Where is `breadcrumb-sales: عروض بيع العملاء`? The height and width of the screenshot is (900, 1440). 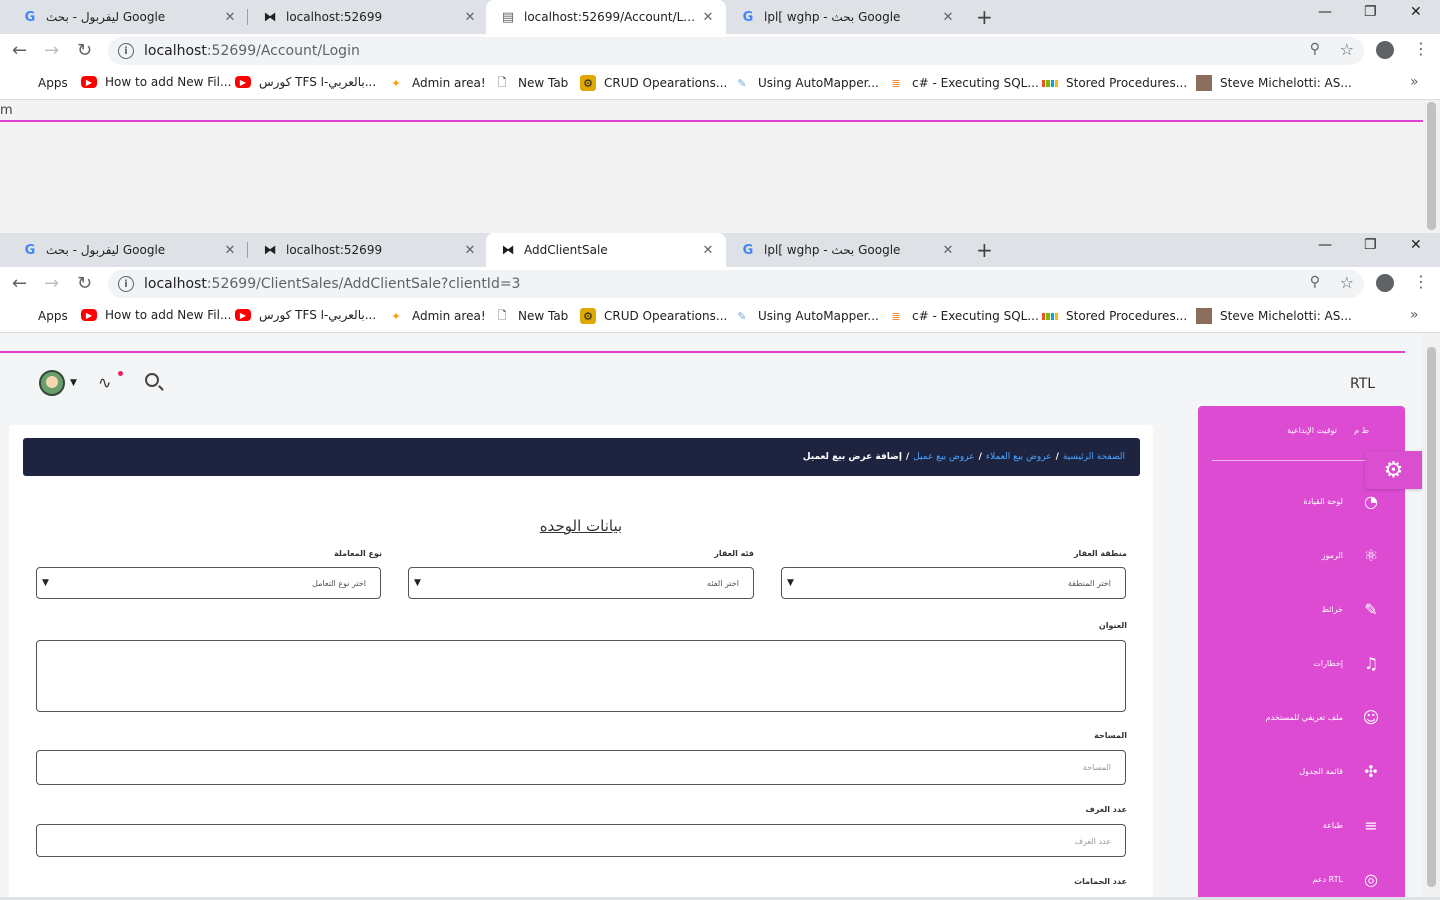
breadcrumb-sales: عروض بيع العملاء is located at coordinates (1019, 457).